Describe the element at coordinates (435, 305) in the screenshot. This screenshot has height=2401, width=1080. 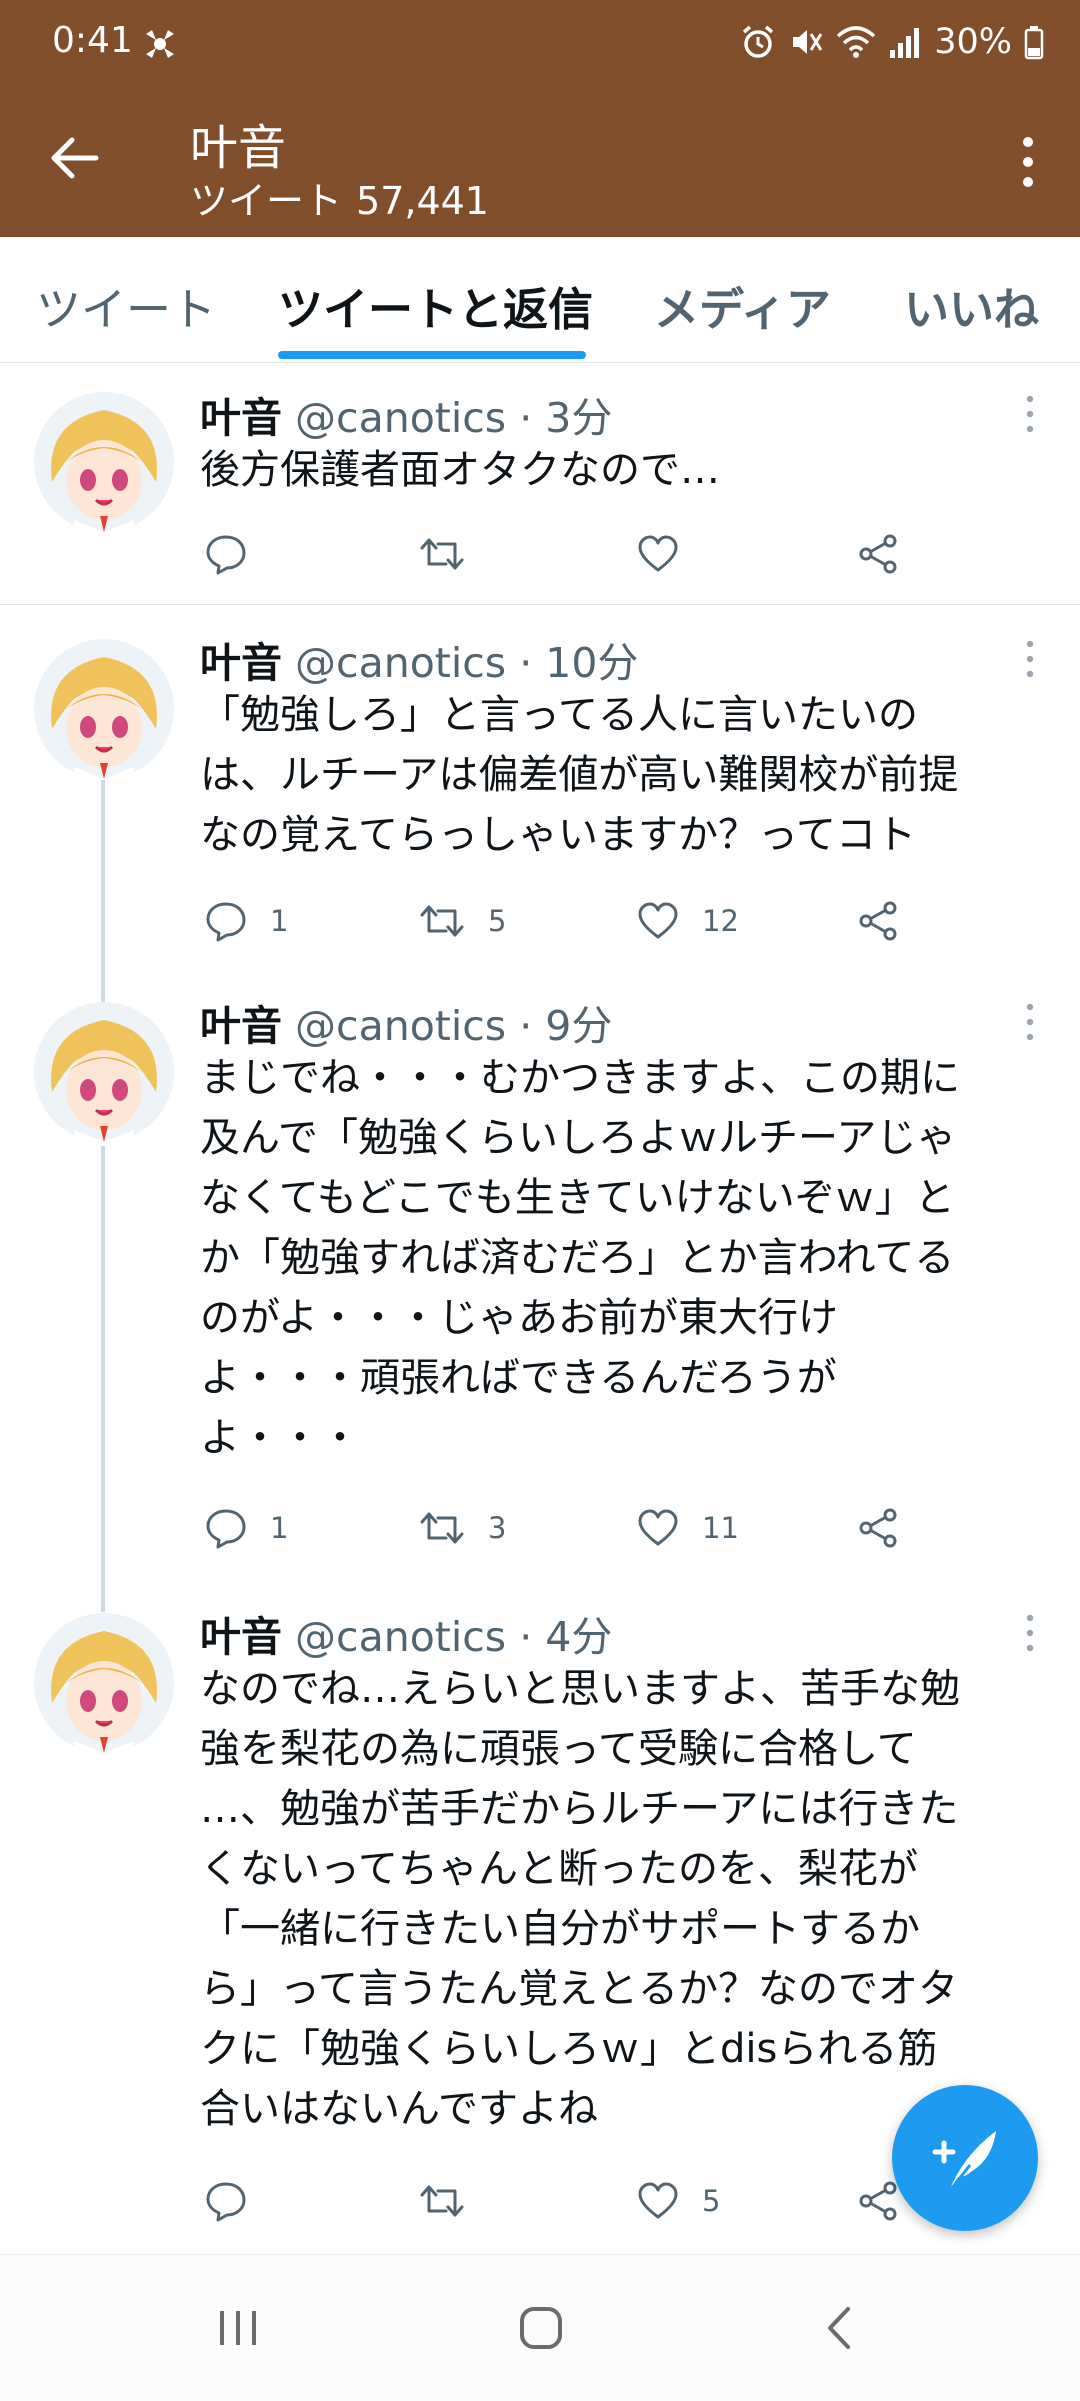
I see `tab-tweets-and-replies: ツイートと返信` at that location.